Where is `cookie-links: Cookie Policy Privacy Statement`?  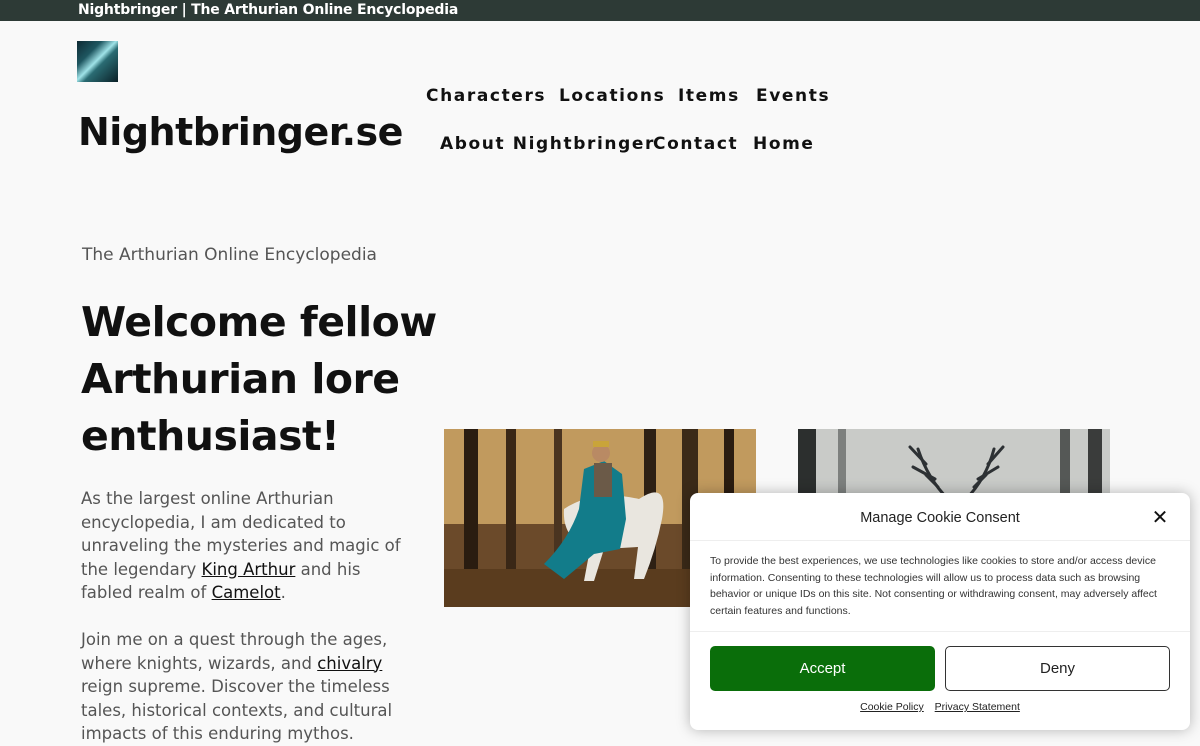
cookie-links: Cookie Policy Privacy Statement is located at coordinates (940, 707).